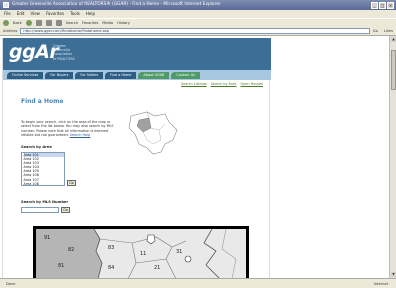 The width and height of the screenshot is (396, 288). I want to click on status-text: Done, so click(11, 284).